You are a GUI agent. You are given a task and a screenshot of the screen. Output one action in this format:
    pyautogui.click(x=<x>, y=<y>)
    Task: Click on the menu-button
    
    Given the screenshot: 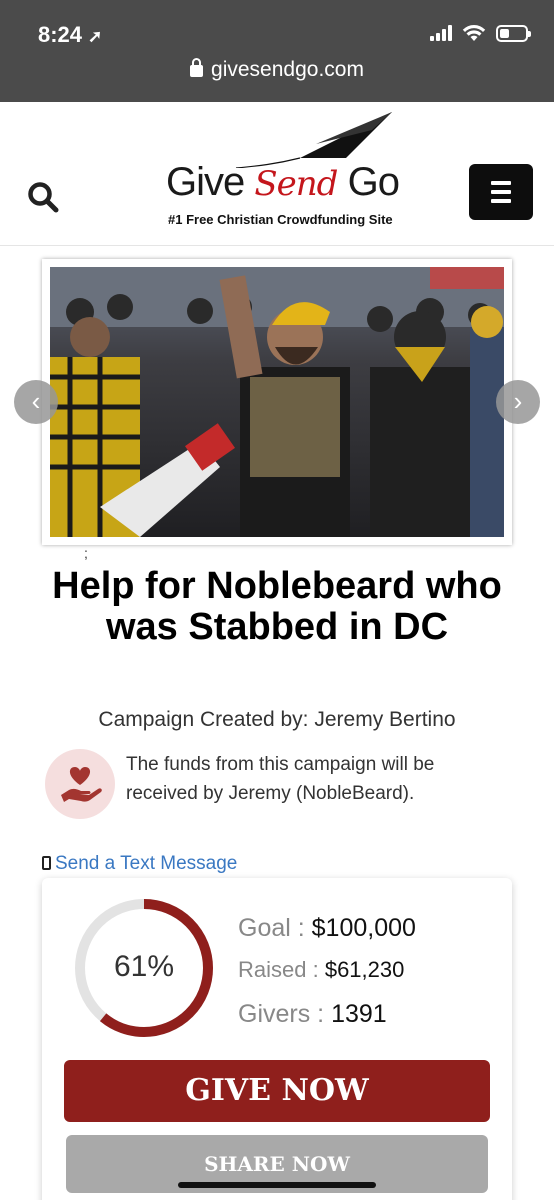 What is the action you would take?
    pyautogui.click(x=501, y=192)
    